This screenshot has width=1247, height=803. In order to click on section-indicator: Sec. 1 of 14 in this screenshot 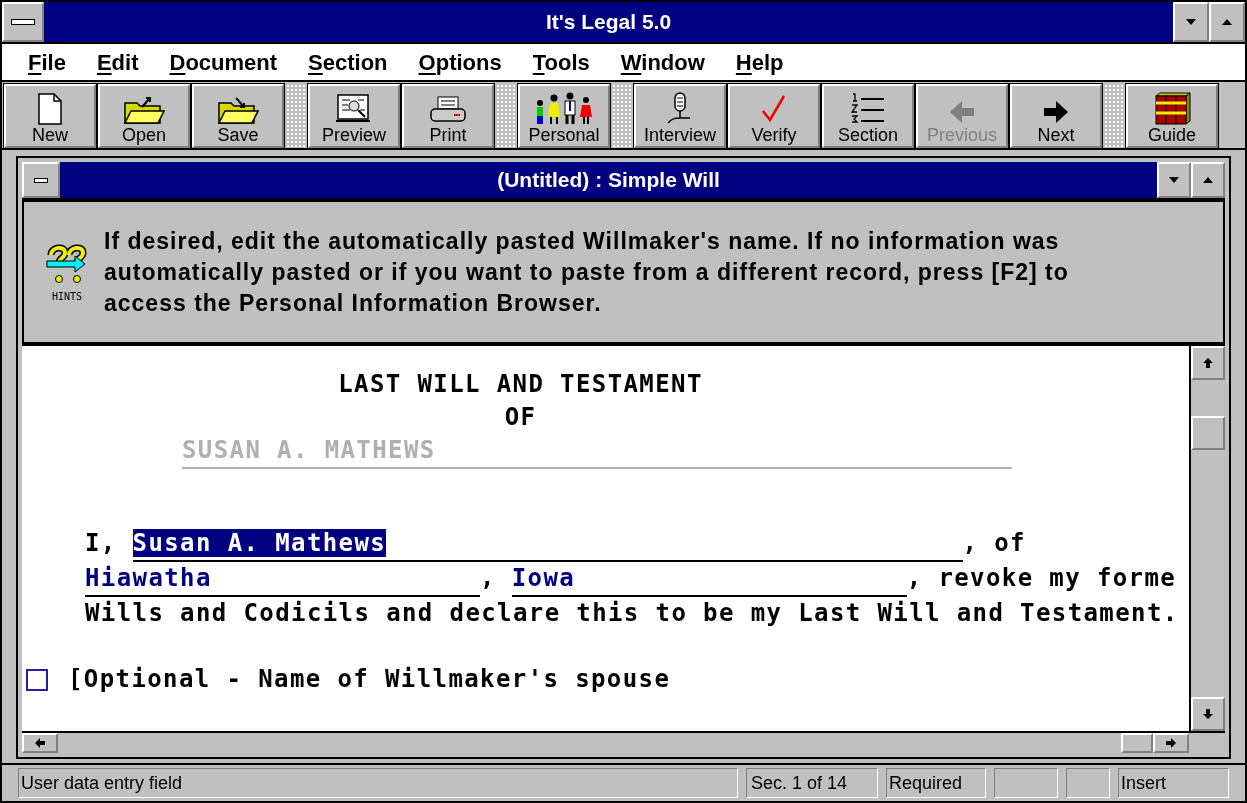, I will do `click(812, 783)`.